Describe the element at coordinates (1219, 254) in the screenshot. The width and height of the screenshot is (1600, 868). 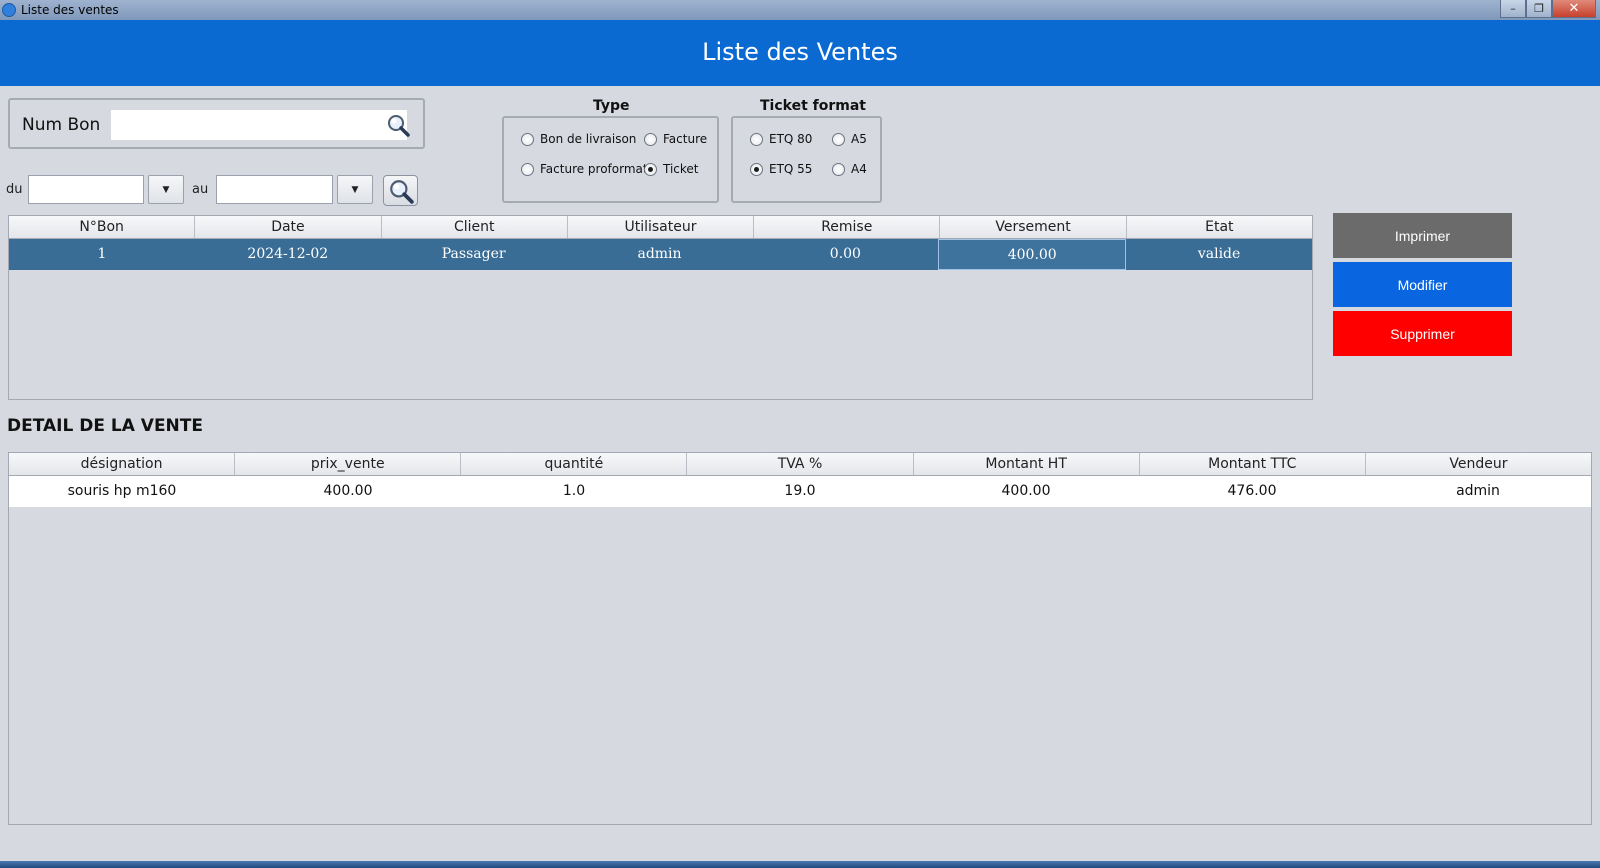
I see `cell-etat: valide` at that location.